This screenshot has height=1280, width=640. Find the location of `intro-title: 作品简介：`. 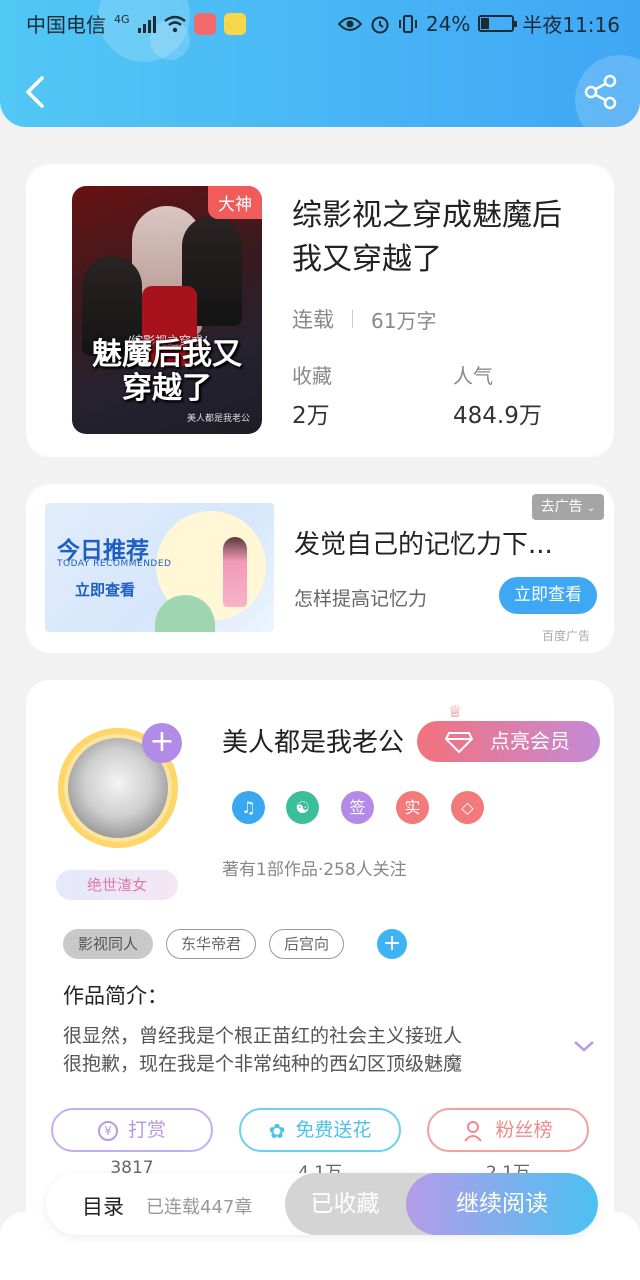

intro-title: 作品简介： is located at coordinates (115, 996).